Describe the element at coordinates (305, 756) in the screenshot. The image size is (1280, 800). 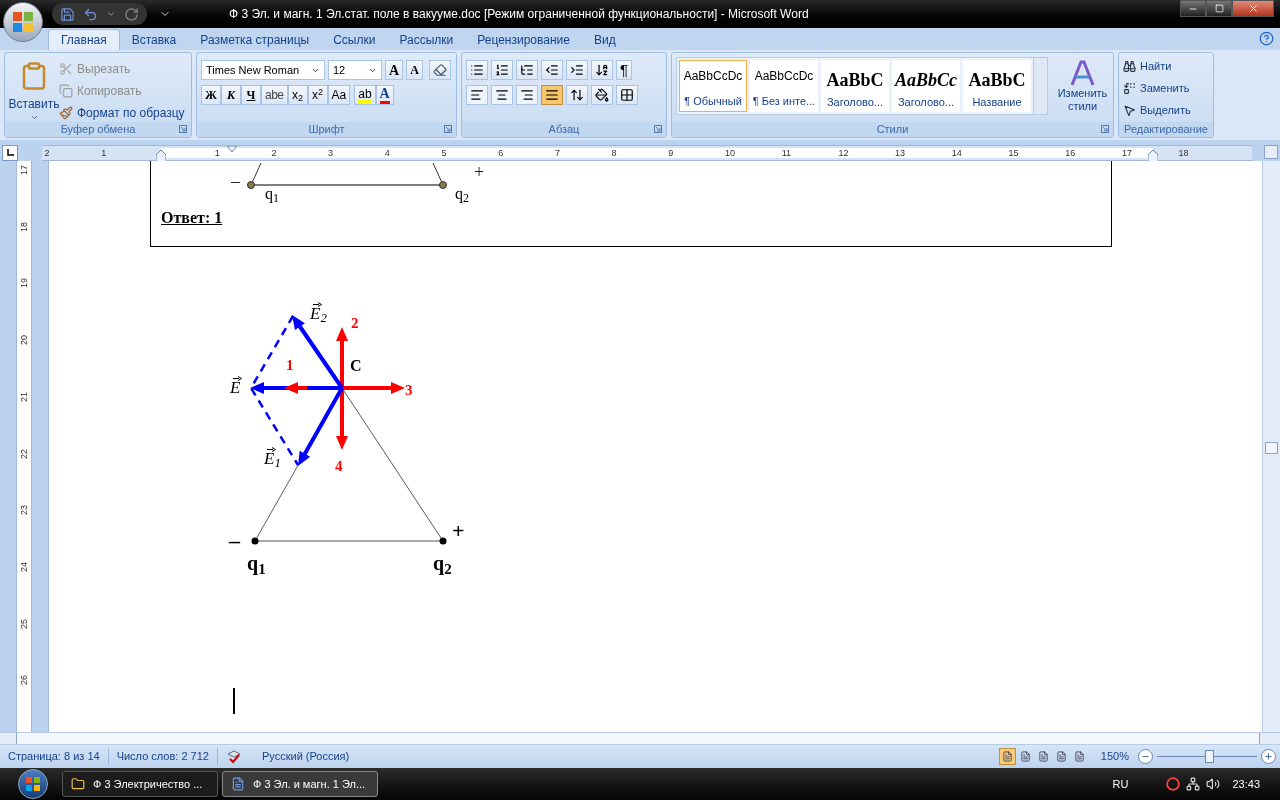
I see `language-indicator: Русский (Россия)` at that location.